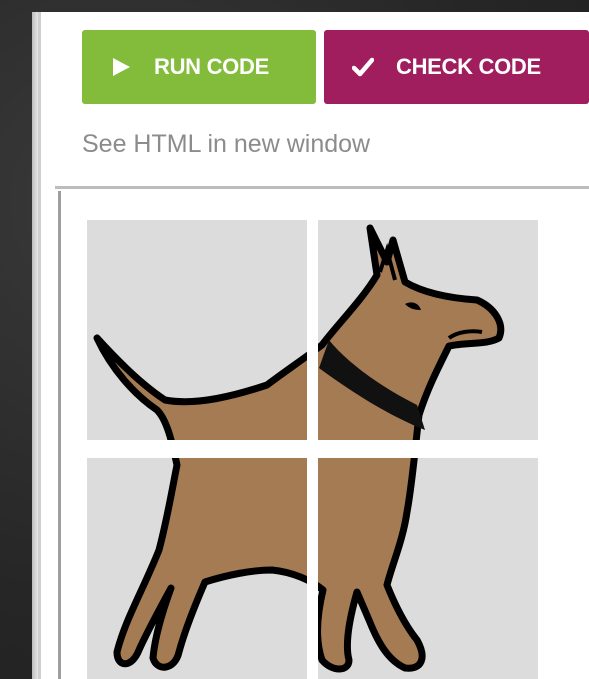 This screenshot has height=679, width=589. Describe the element at coordinates (211, 66) in the screenshot. I see `run-code-label: RUN CODE` at that location.